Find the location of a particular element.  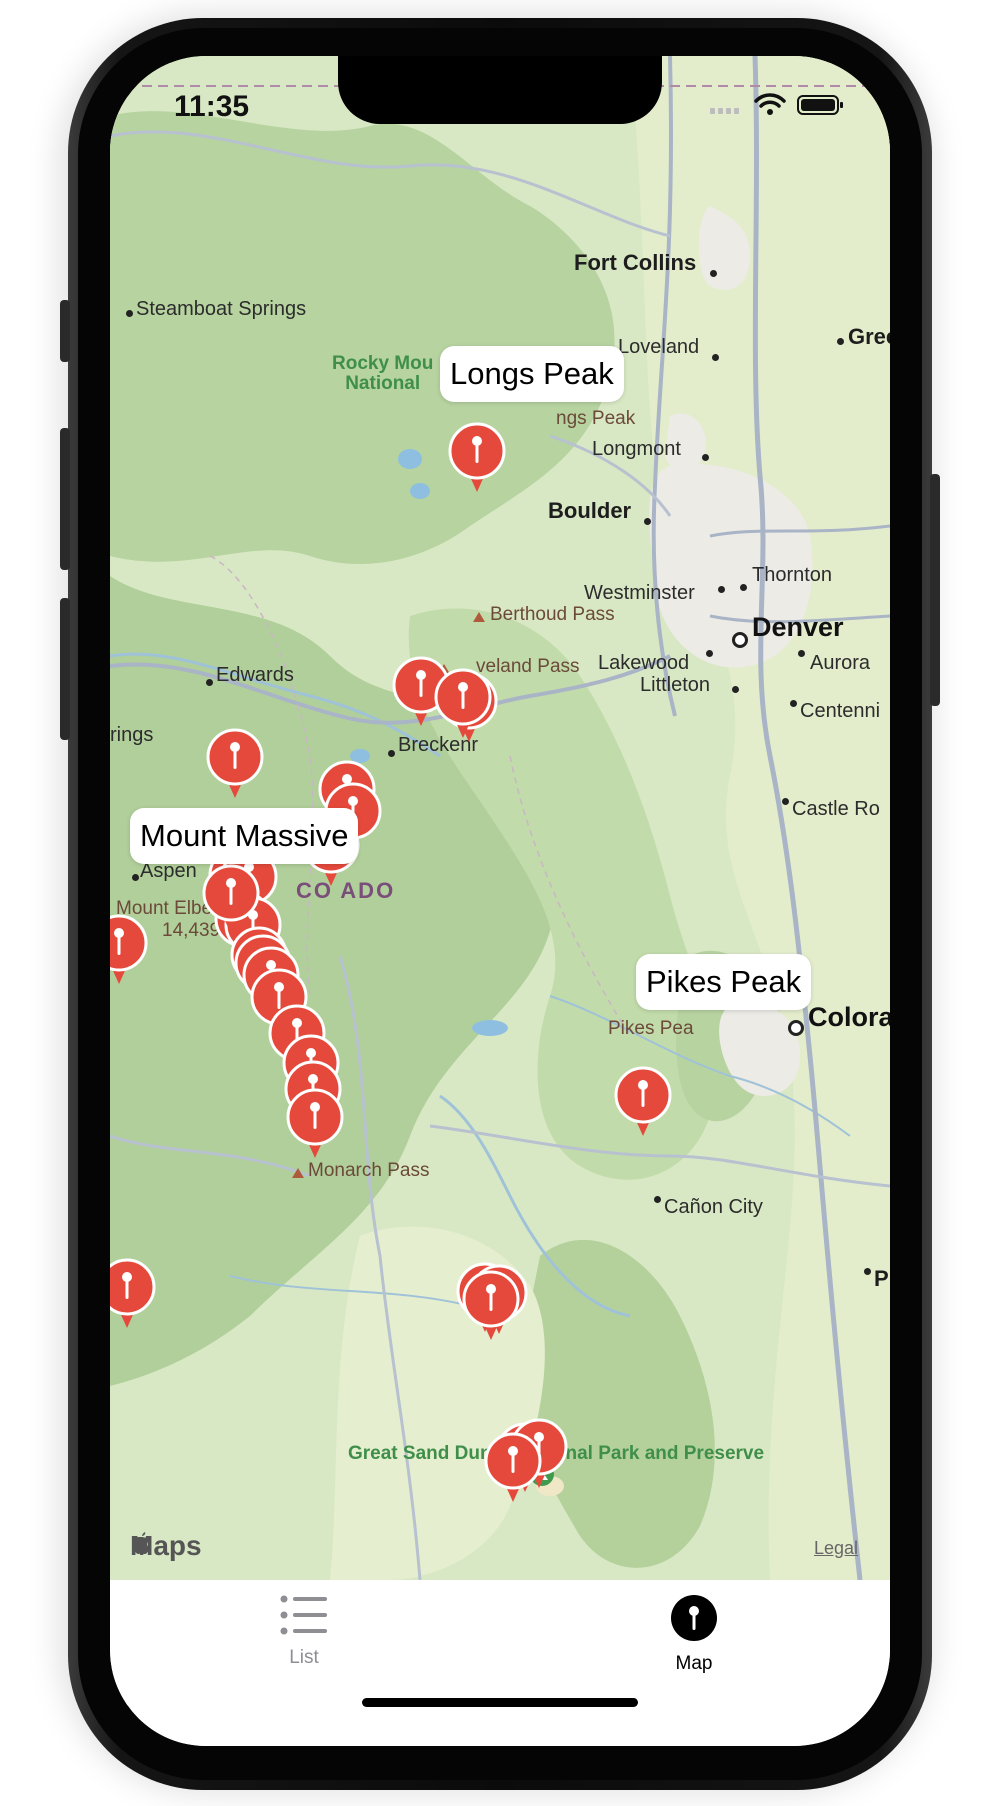

apple-maps-logo: Maps is located at coordinates (166, 1545).